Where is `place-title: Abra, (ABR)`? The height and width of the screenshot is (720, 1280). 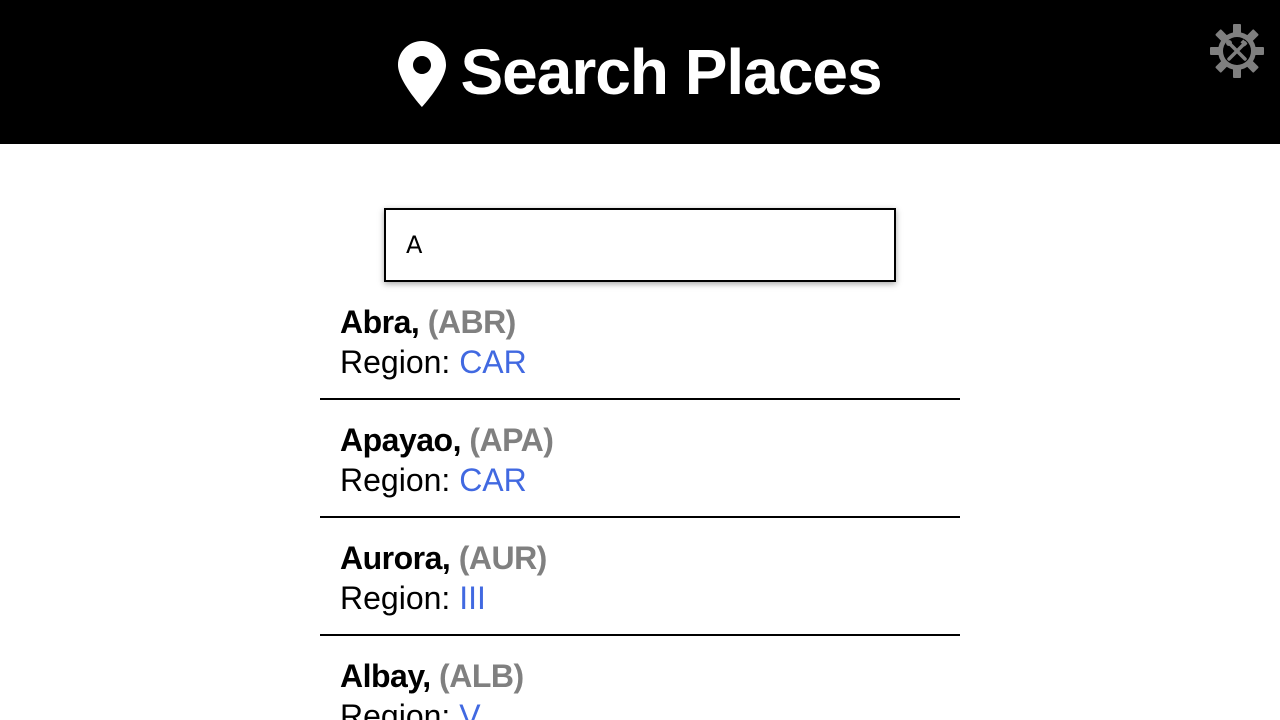 place-title: Abra, (ABR) is located at coordinates (640, 322).